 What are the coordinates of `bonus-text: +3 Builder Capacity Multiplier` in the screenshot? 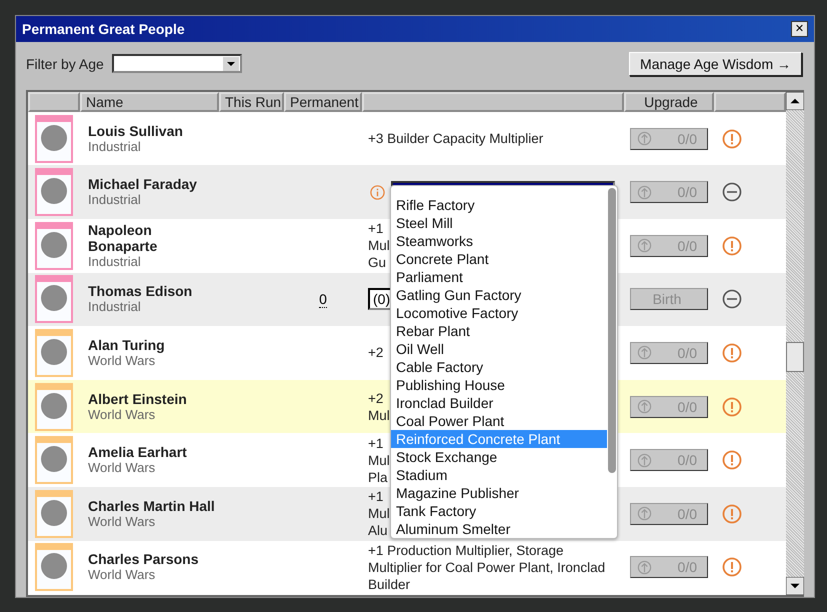 It's located at (456, 139).